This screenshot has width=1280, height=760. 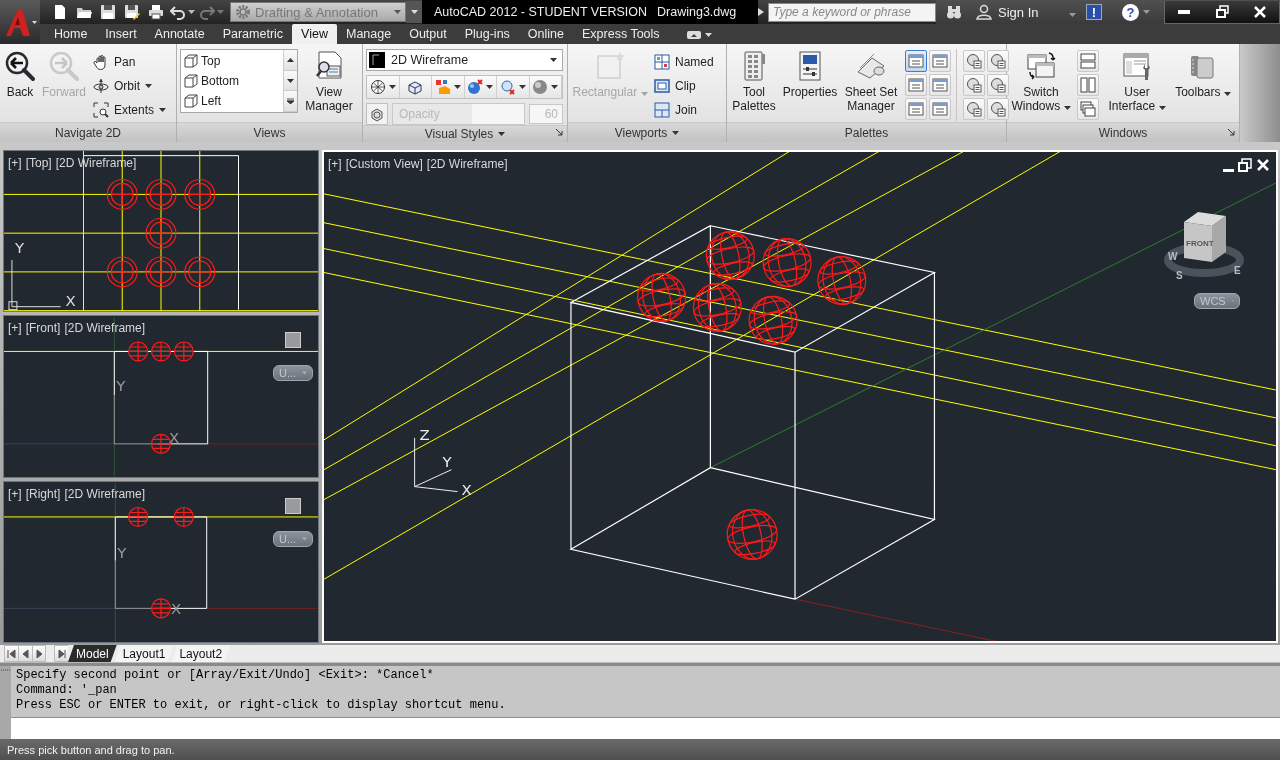 I want to click on box-icon, so click(x=415, y=87).